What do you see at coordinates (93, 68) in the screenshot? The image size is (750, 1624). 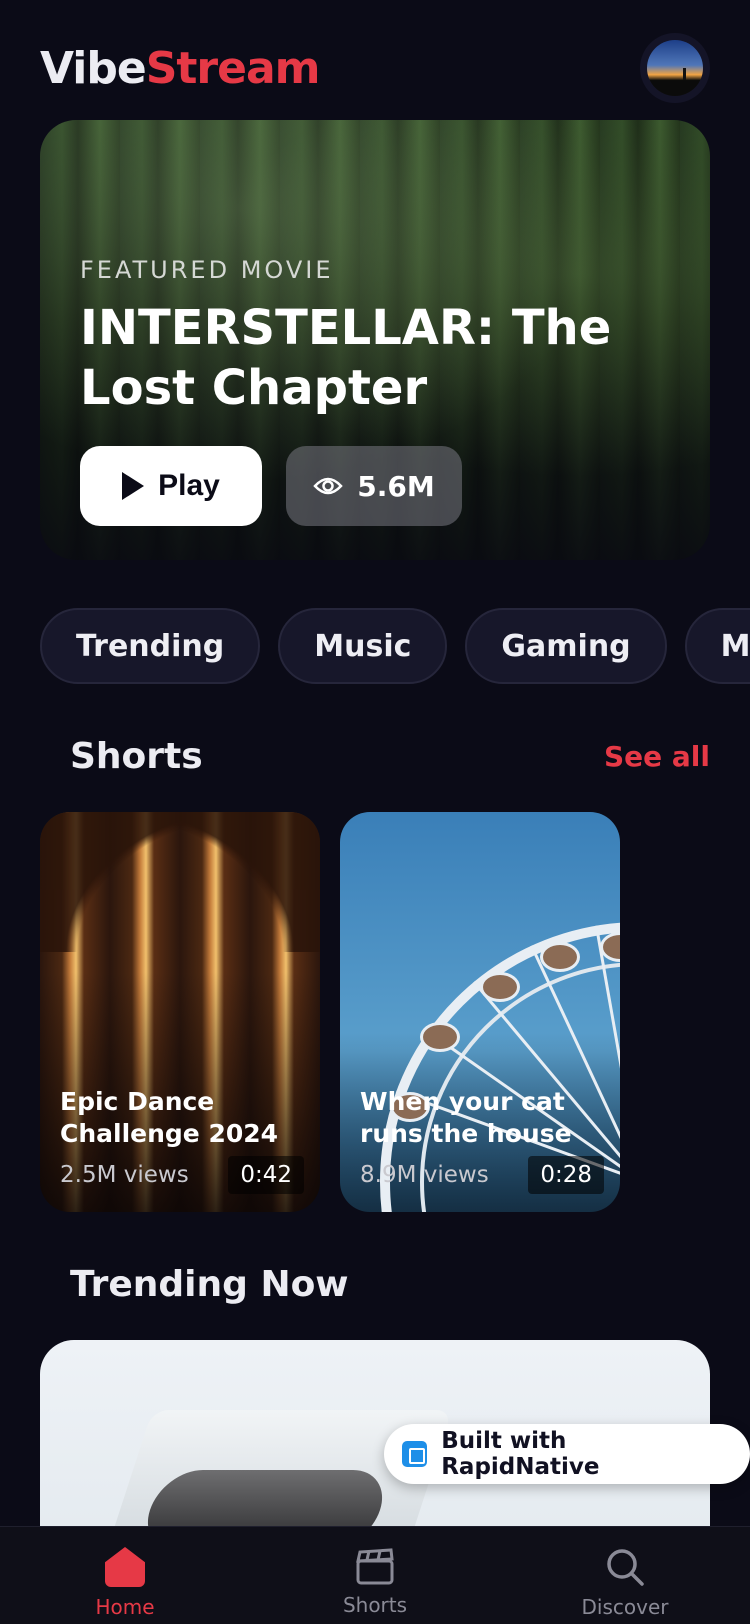 I see `logo-vibe: Vibe` at bounding box center [93, 68].